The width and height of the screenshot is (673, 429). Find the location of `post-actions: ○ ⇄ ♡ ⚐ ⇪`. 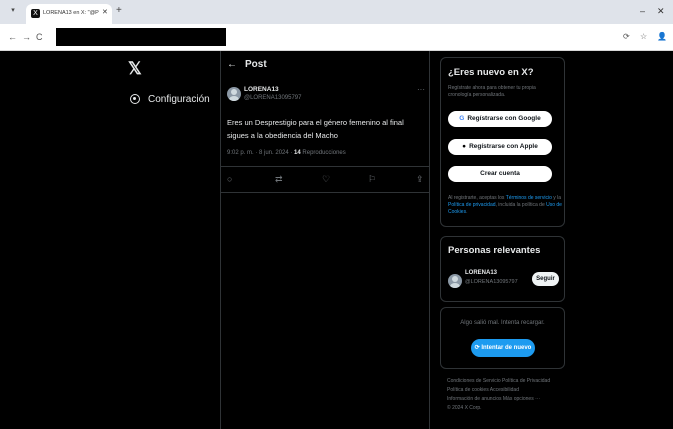

post-actions: ○ ⇄ ♡ ⚐ ⇪ is located at coordinates (325, 179).